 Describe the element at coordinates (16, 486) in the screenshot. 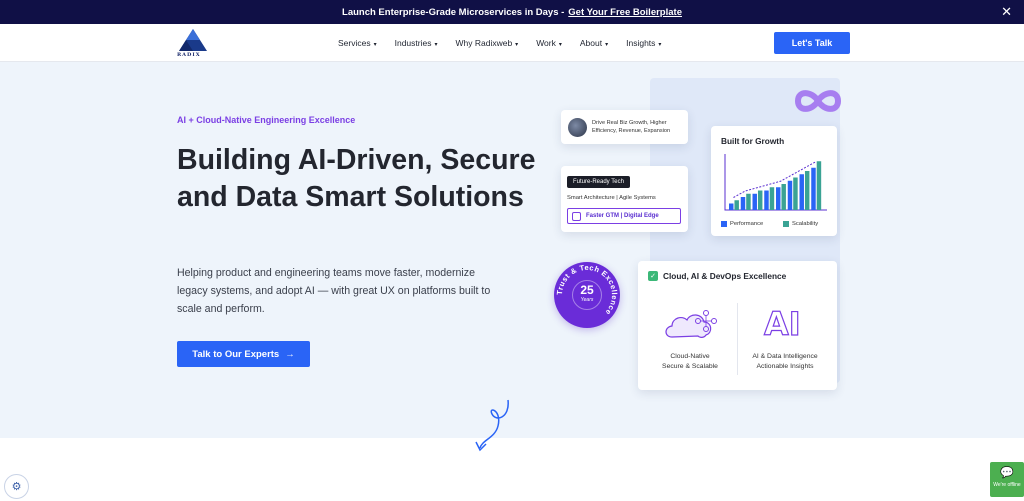

I see `cookie-settings-icon: ⚙` at that location.